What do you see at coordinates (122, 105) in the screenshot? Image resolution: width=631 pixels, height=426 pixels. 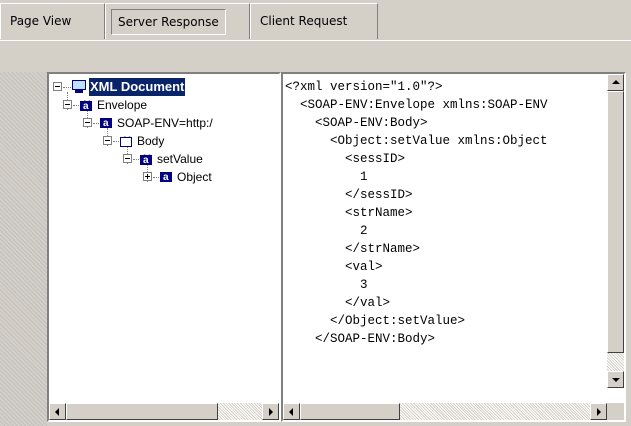 I see `tree-node-label: Envelope` at bounding box center [122, 105].